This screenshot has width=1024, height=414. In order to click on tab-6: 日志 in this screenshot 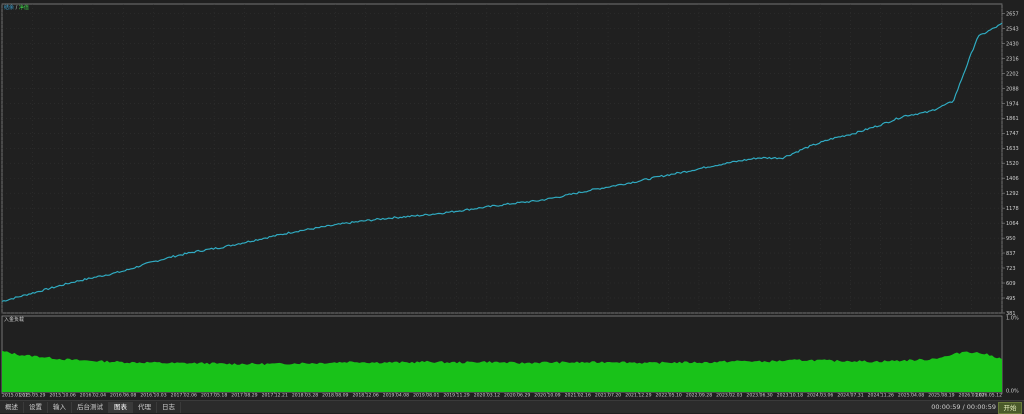, I will do `click(169, 407)`.